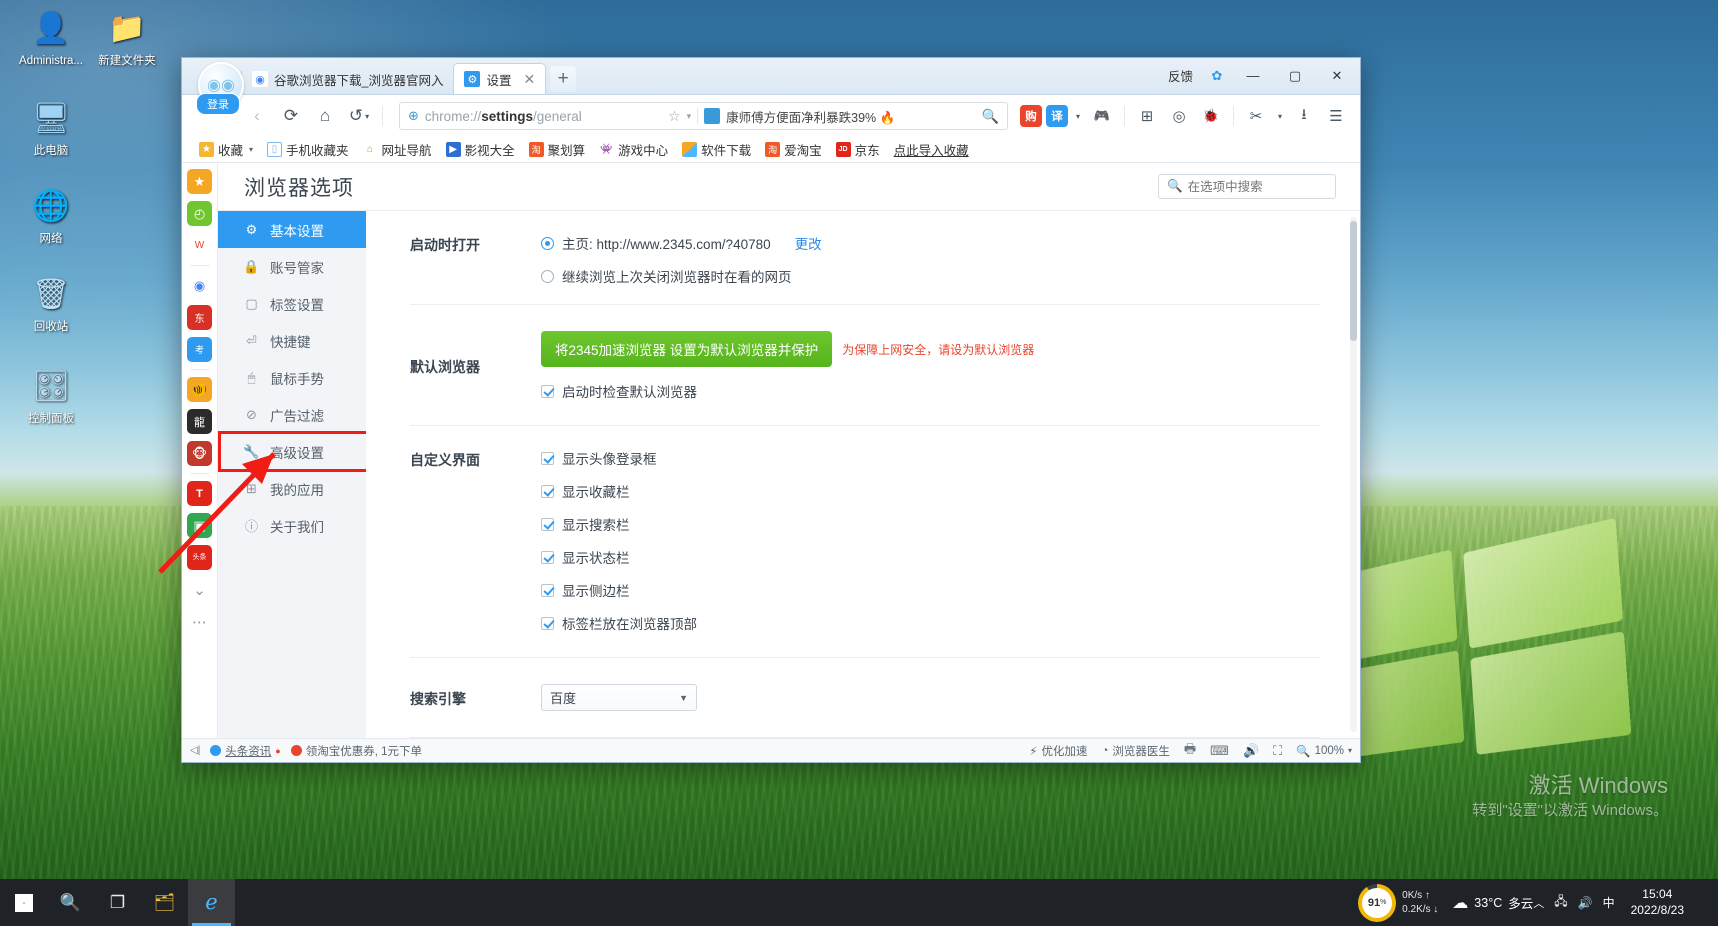 The image size is (1718, 926). I want to click on network-tray-icon: 🖧, so click(1560, 902).